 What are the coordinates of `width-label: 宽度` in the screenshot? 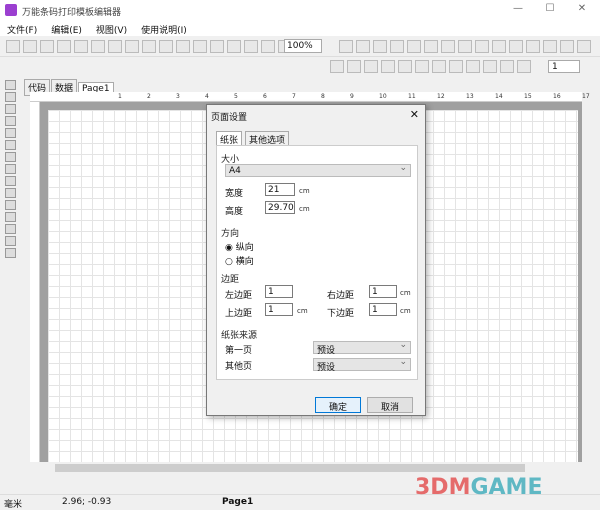 It's located at (234, 194).